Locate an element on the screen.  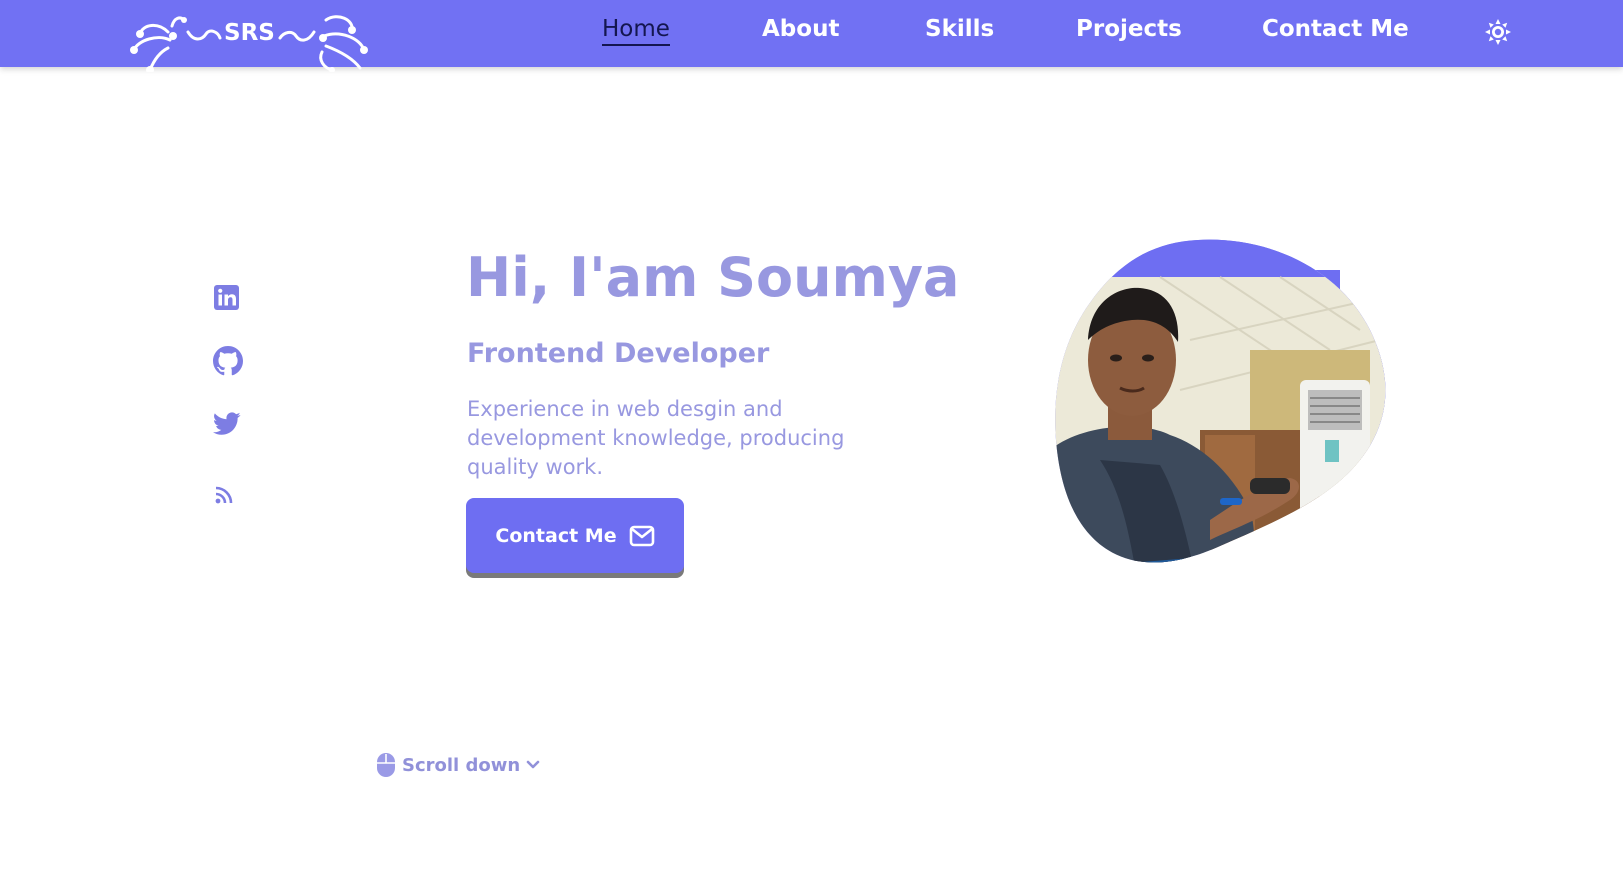
scroll-down-link: Scroll down is located at coordinates (458, 765).